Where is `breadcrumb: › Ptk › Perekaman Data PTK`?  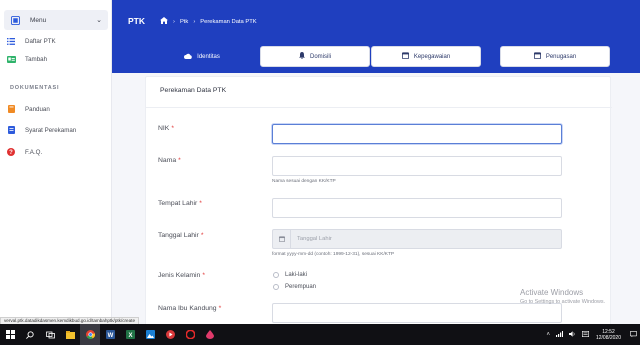
breadcrumb: › Ptk › Perekaman Data PTK is located at coordinates (208, 21).